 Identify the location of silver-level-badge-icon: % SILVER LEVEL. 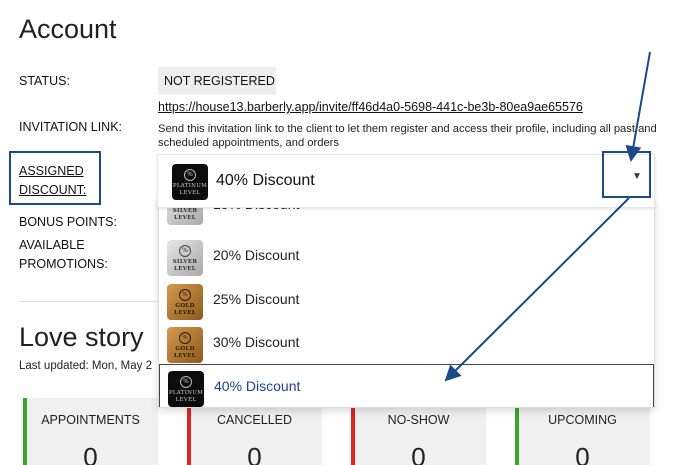
(185, 258).